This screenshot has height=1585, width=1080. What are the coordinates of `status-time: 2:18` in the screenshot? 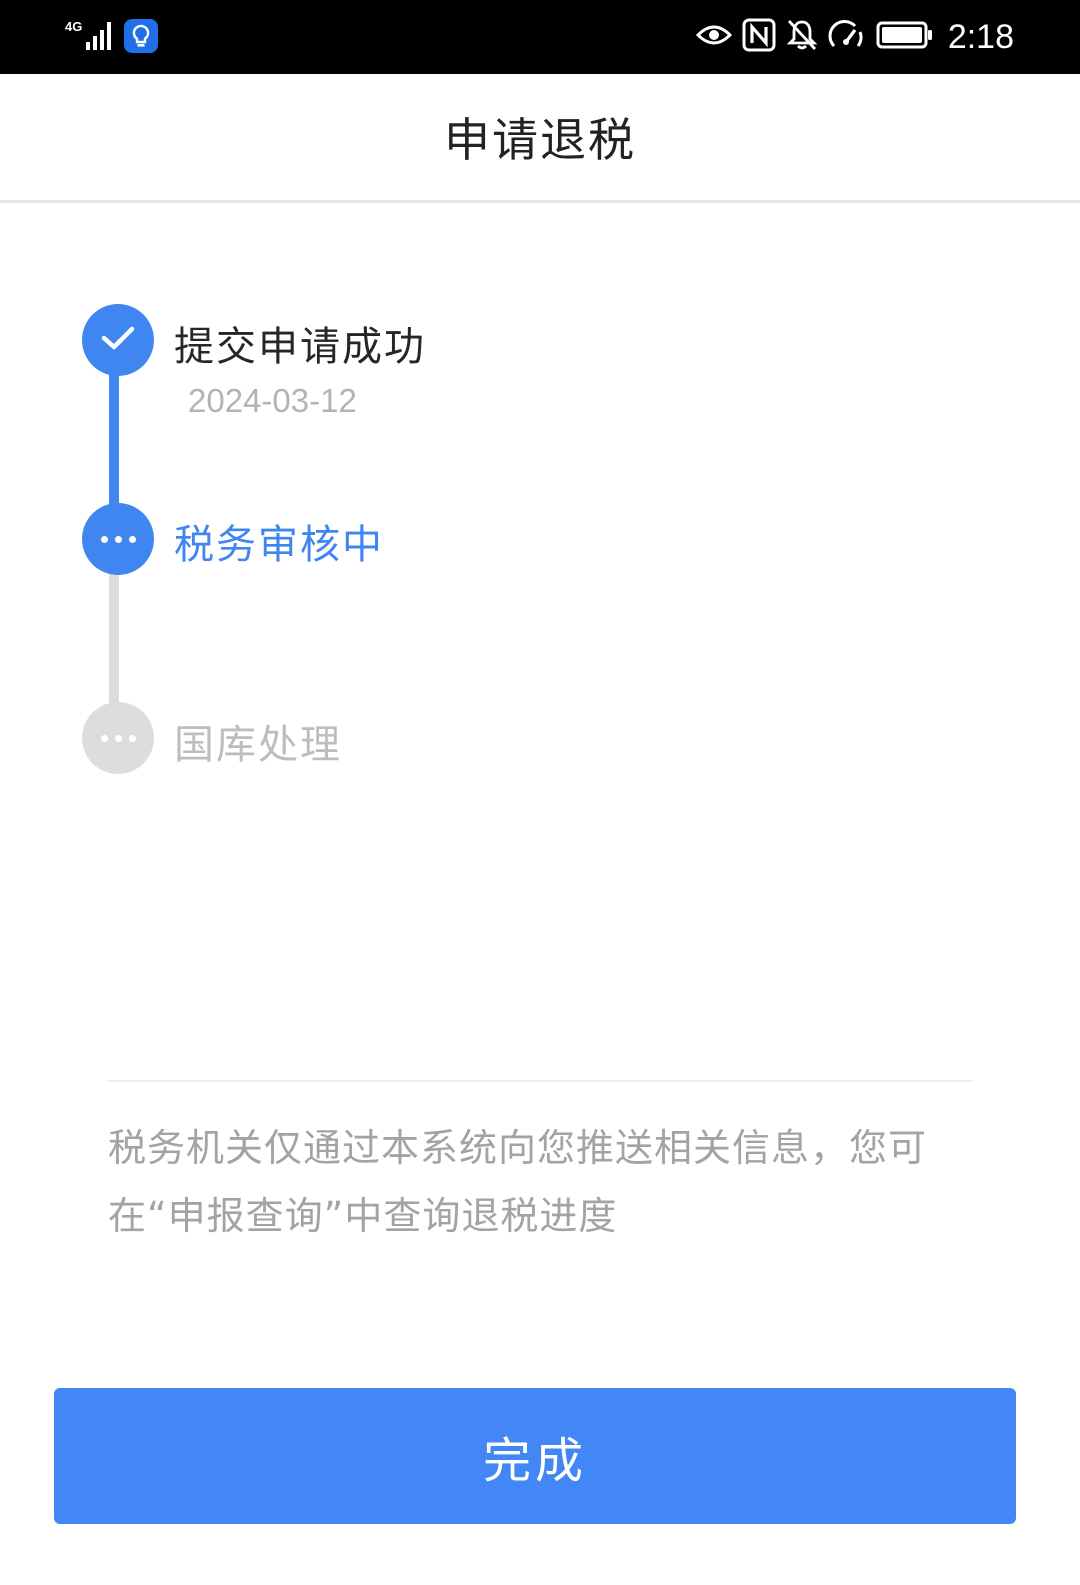 It's located at (980, 36).